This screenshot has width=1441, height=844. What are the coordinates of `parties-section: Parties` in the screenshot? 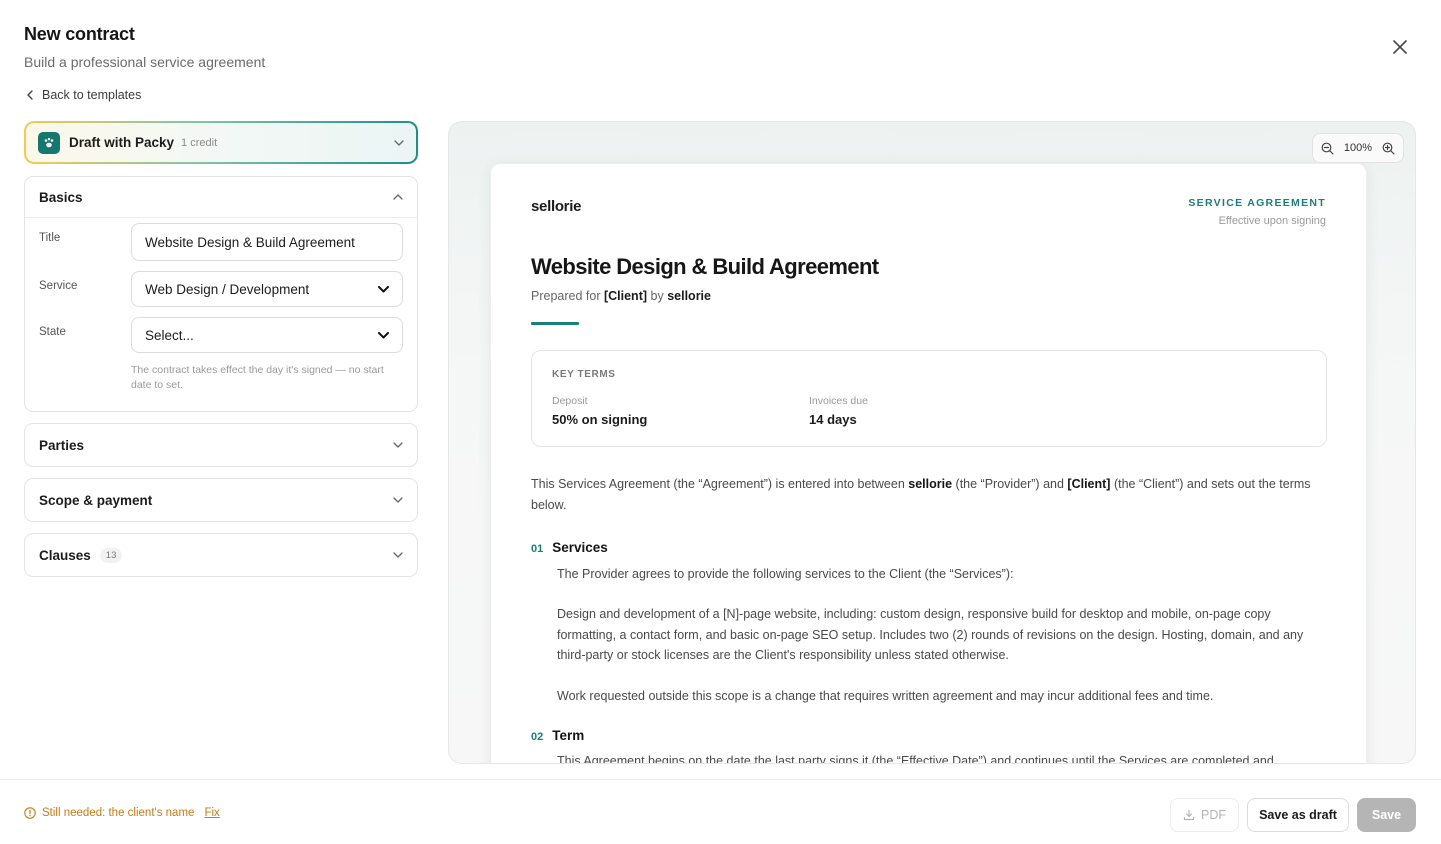 It's located at (221, 445).